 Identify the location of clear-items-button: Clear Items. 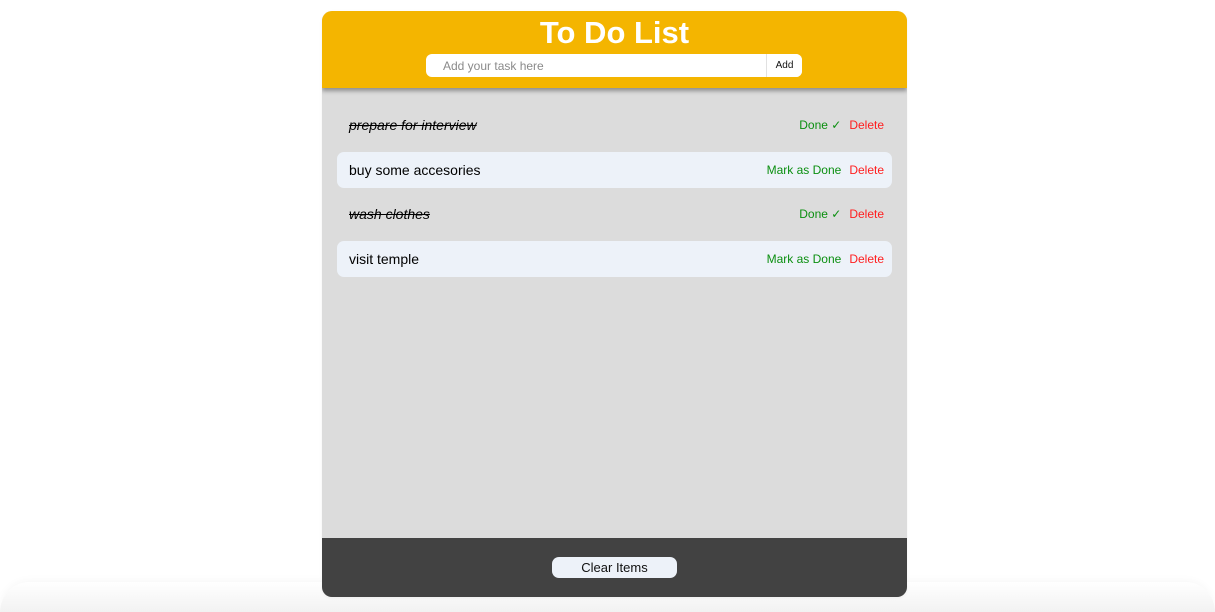
(614, 567).